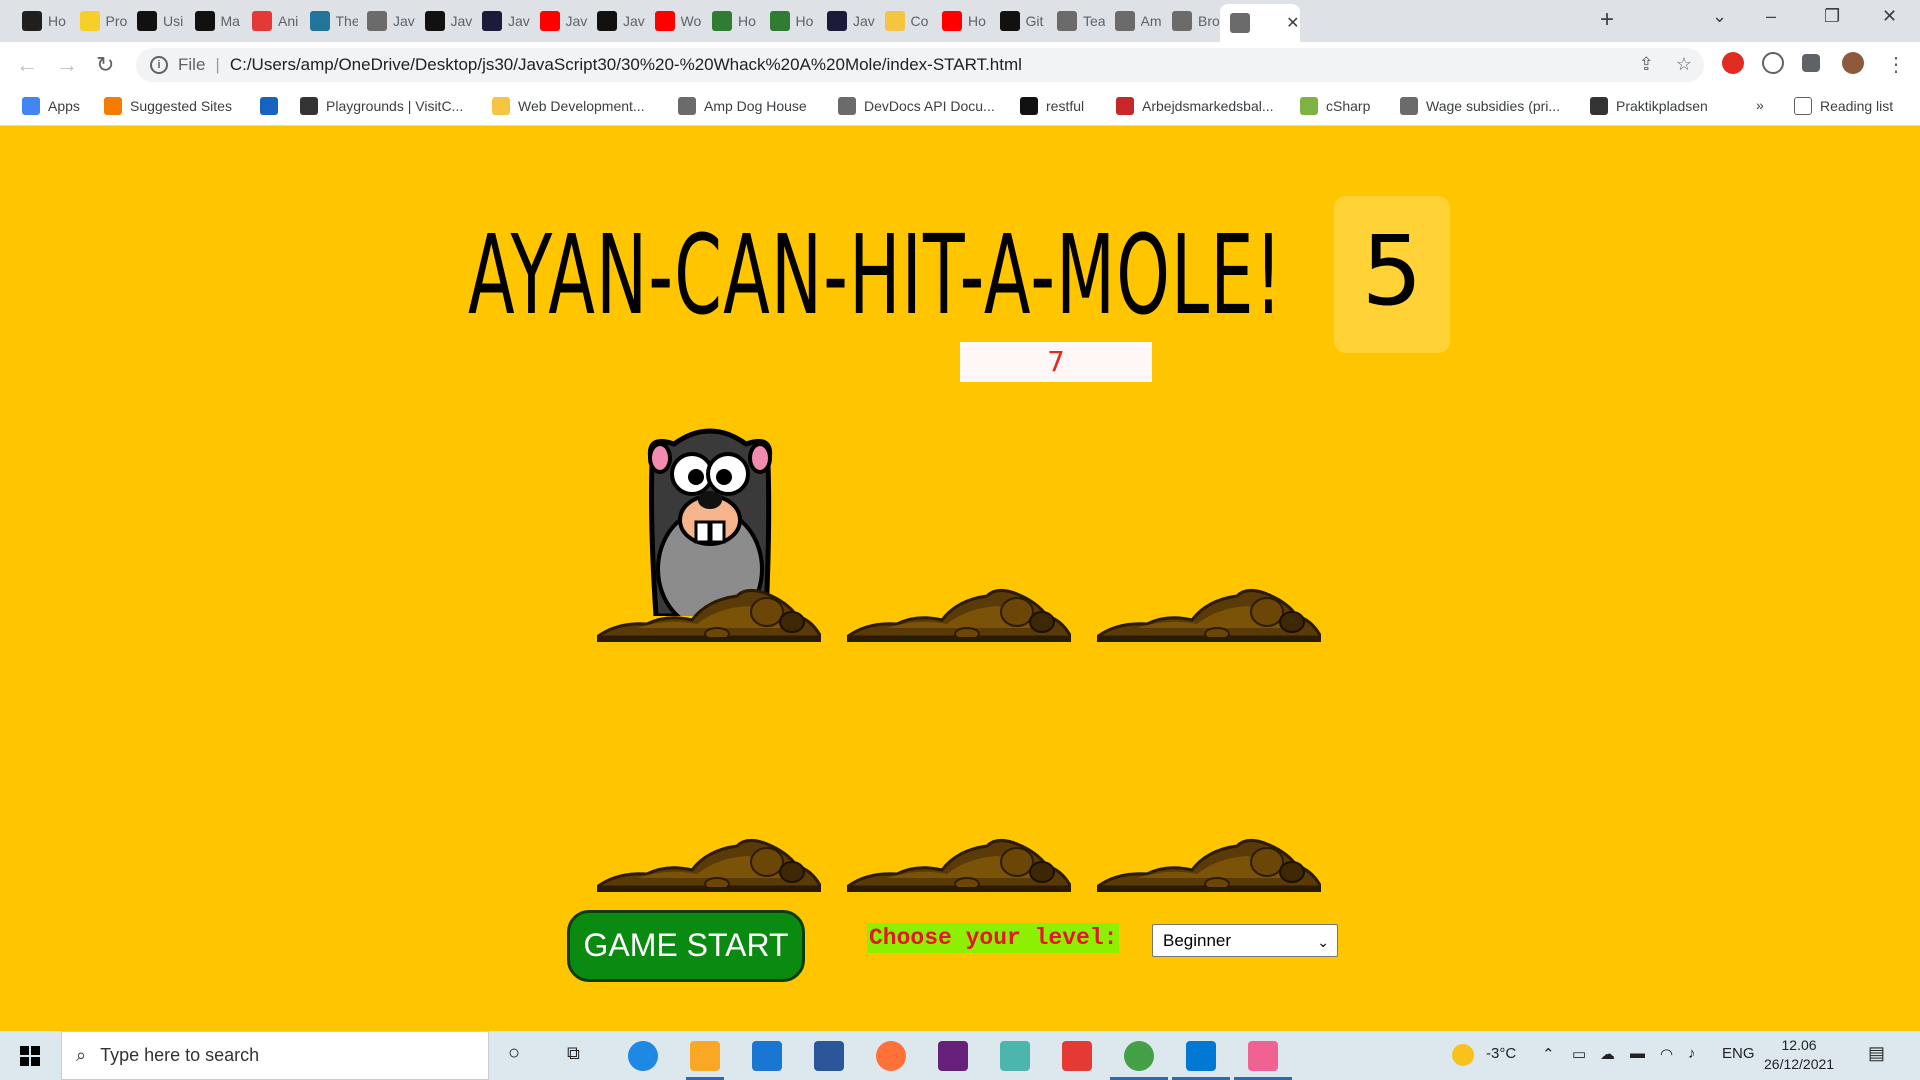 The width and height of the screenshot is (1920, 1080). Describe the element at coordinates (514, 1053) in the screenshot. I see `cortana-icon: ○` at that location.